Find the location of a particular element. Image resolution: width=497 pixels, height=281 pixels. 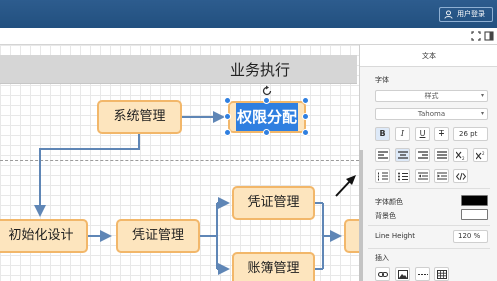

italic-button: I is located at coordinates (402, 134).